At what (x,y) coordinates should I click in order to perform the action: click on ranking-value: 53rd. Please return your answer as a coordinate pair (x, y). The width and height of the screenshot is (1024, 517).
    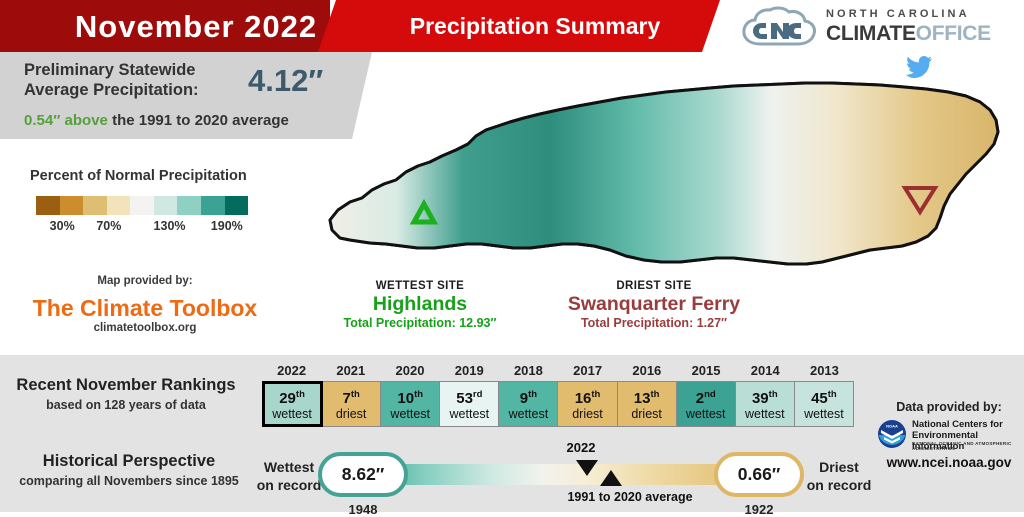
    Looking at the image, I should click on (469, 397).